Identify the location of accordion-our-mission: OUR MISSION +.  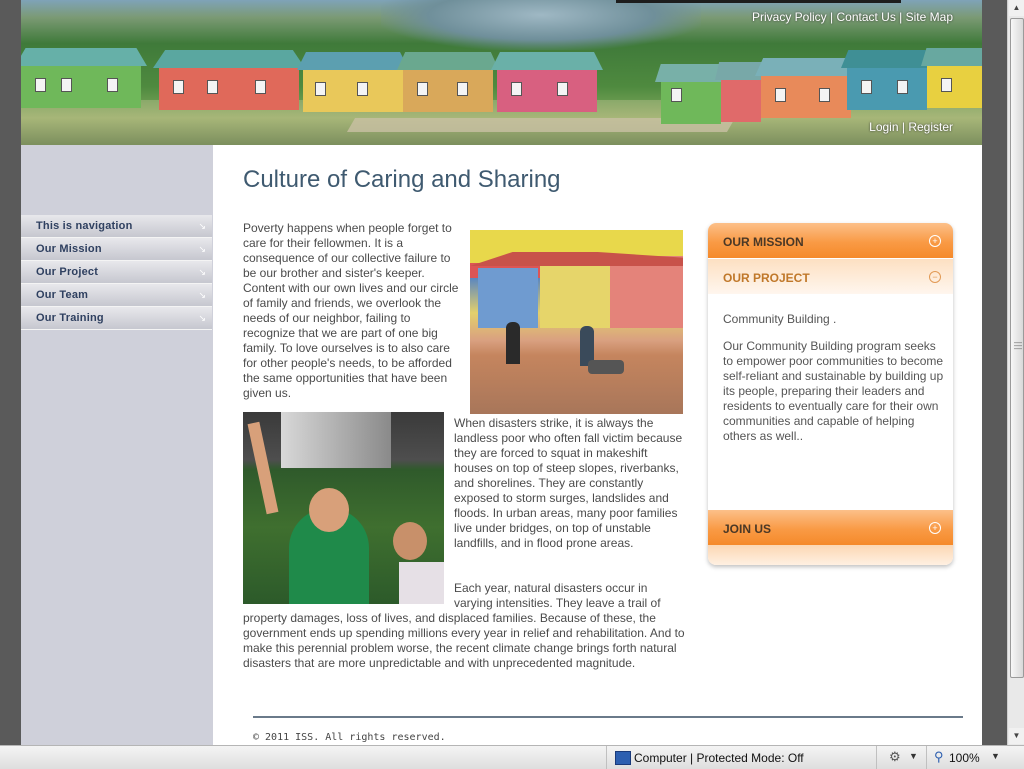
(830, 240).